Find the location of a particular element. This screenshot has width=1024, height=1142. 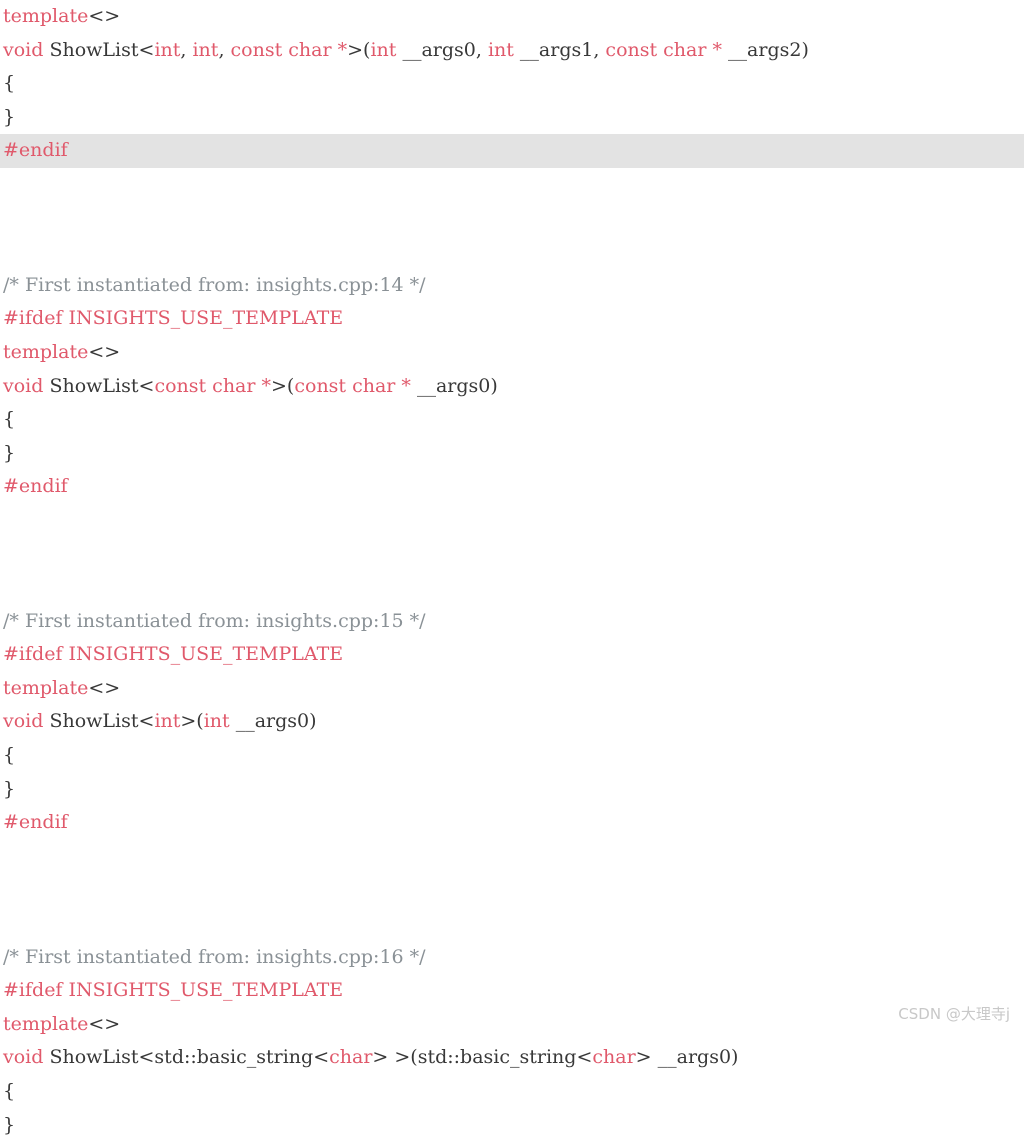

code-token: __args1, is located at coordinates (559, 49).